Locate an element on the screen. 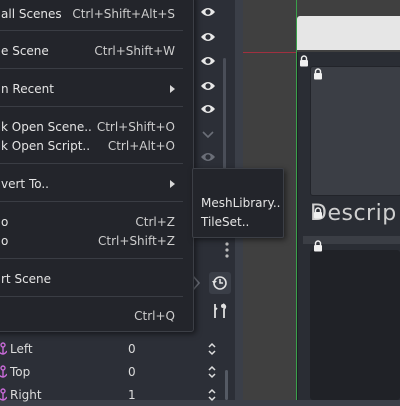  menu-item-label: vert To.. is located at coordinates (25, 184).